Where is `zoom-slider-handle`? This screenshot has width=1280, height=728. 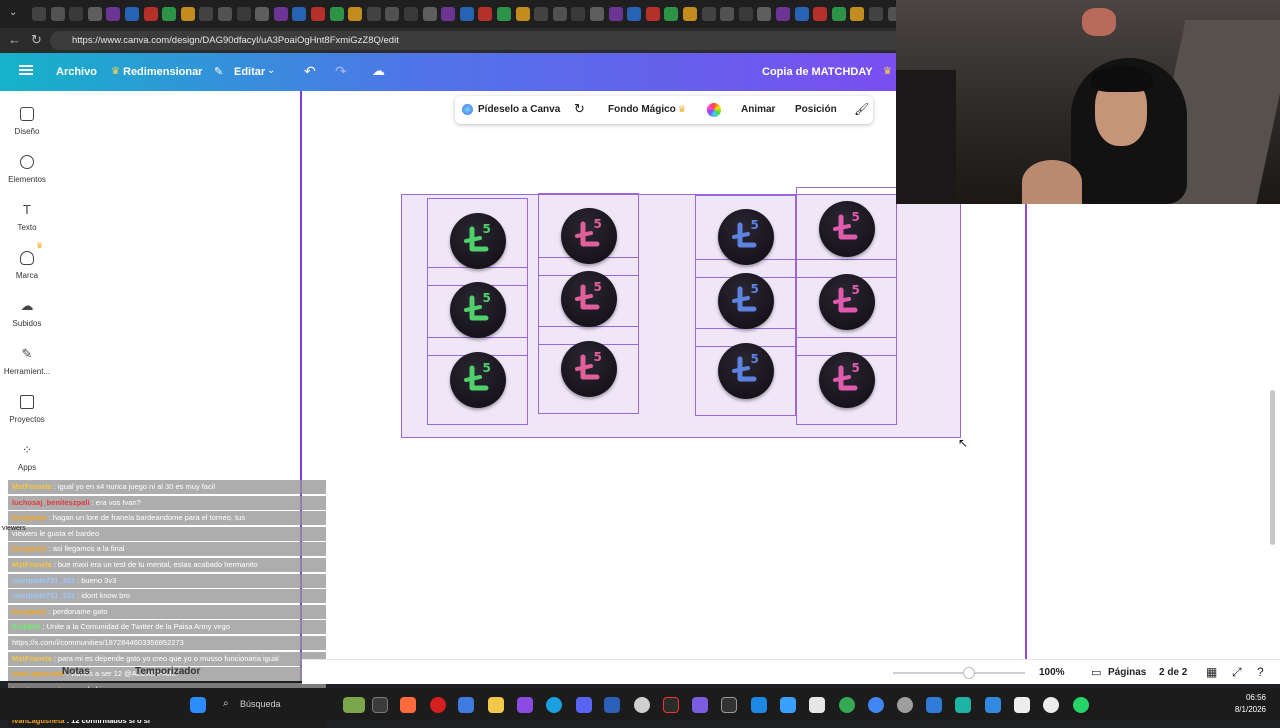
zoom-slider-handle is located at coordinates (969, 673).